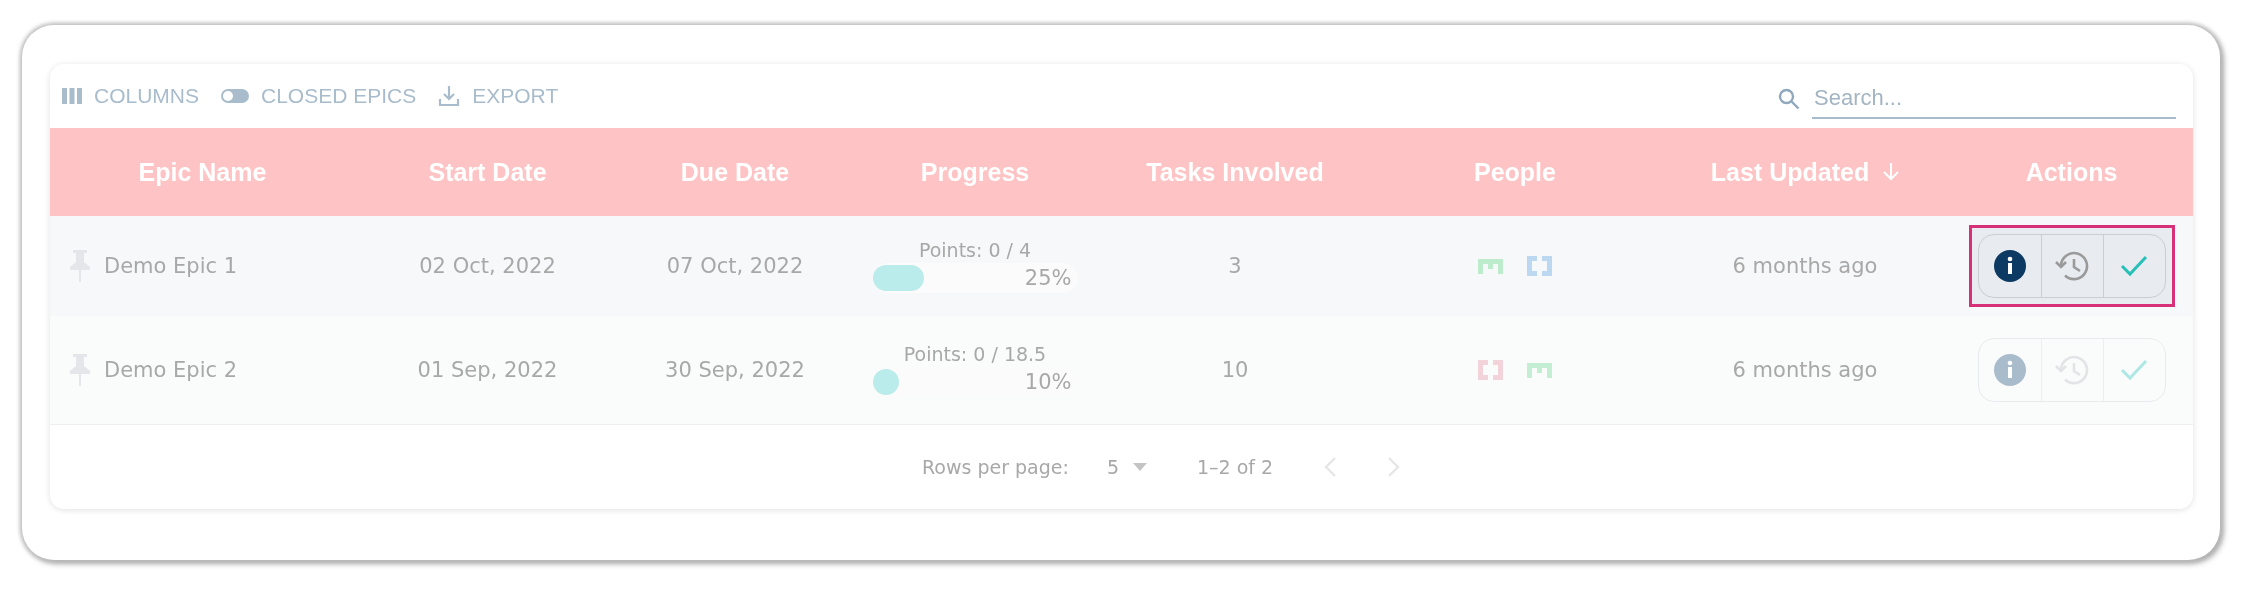 The height and width of the screenshot is (590, 2243). Describe the element at coordinates (735, 370) in the screenshot. I see `due-date: 30 Sep, 2022` at that location.